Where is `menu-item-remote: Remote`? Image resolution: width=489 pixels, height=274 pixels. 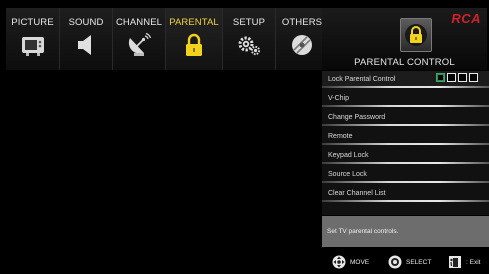
menu-item-remote: Remote is located at coordinates (405, 136).